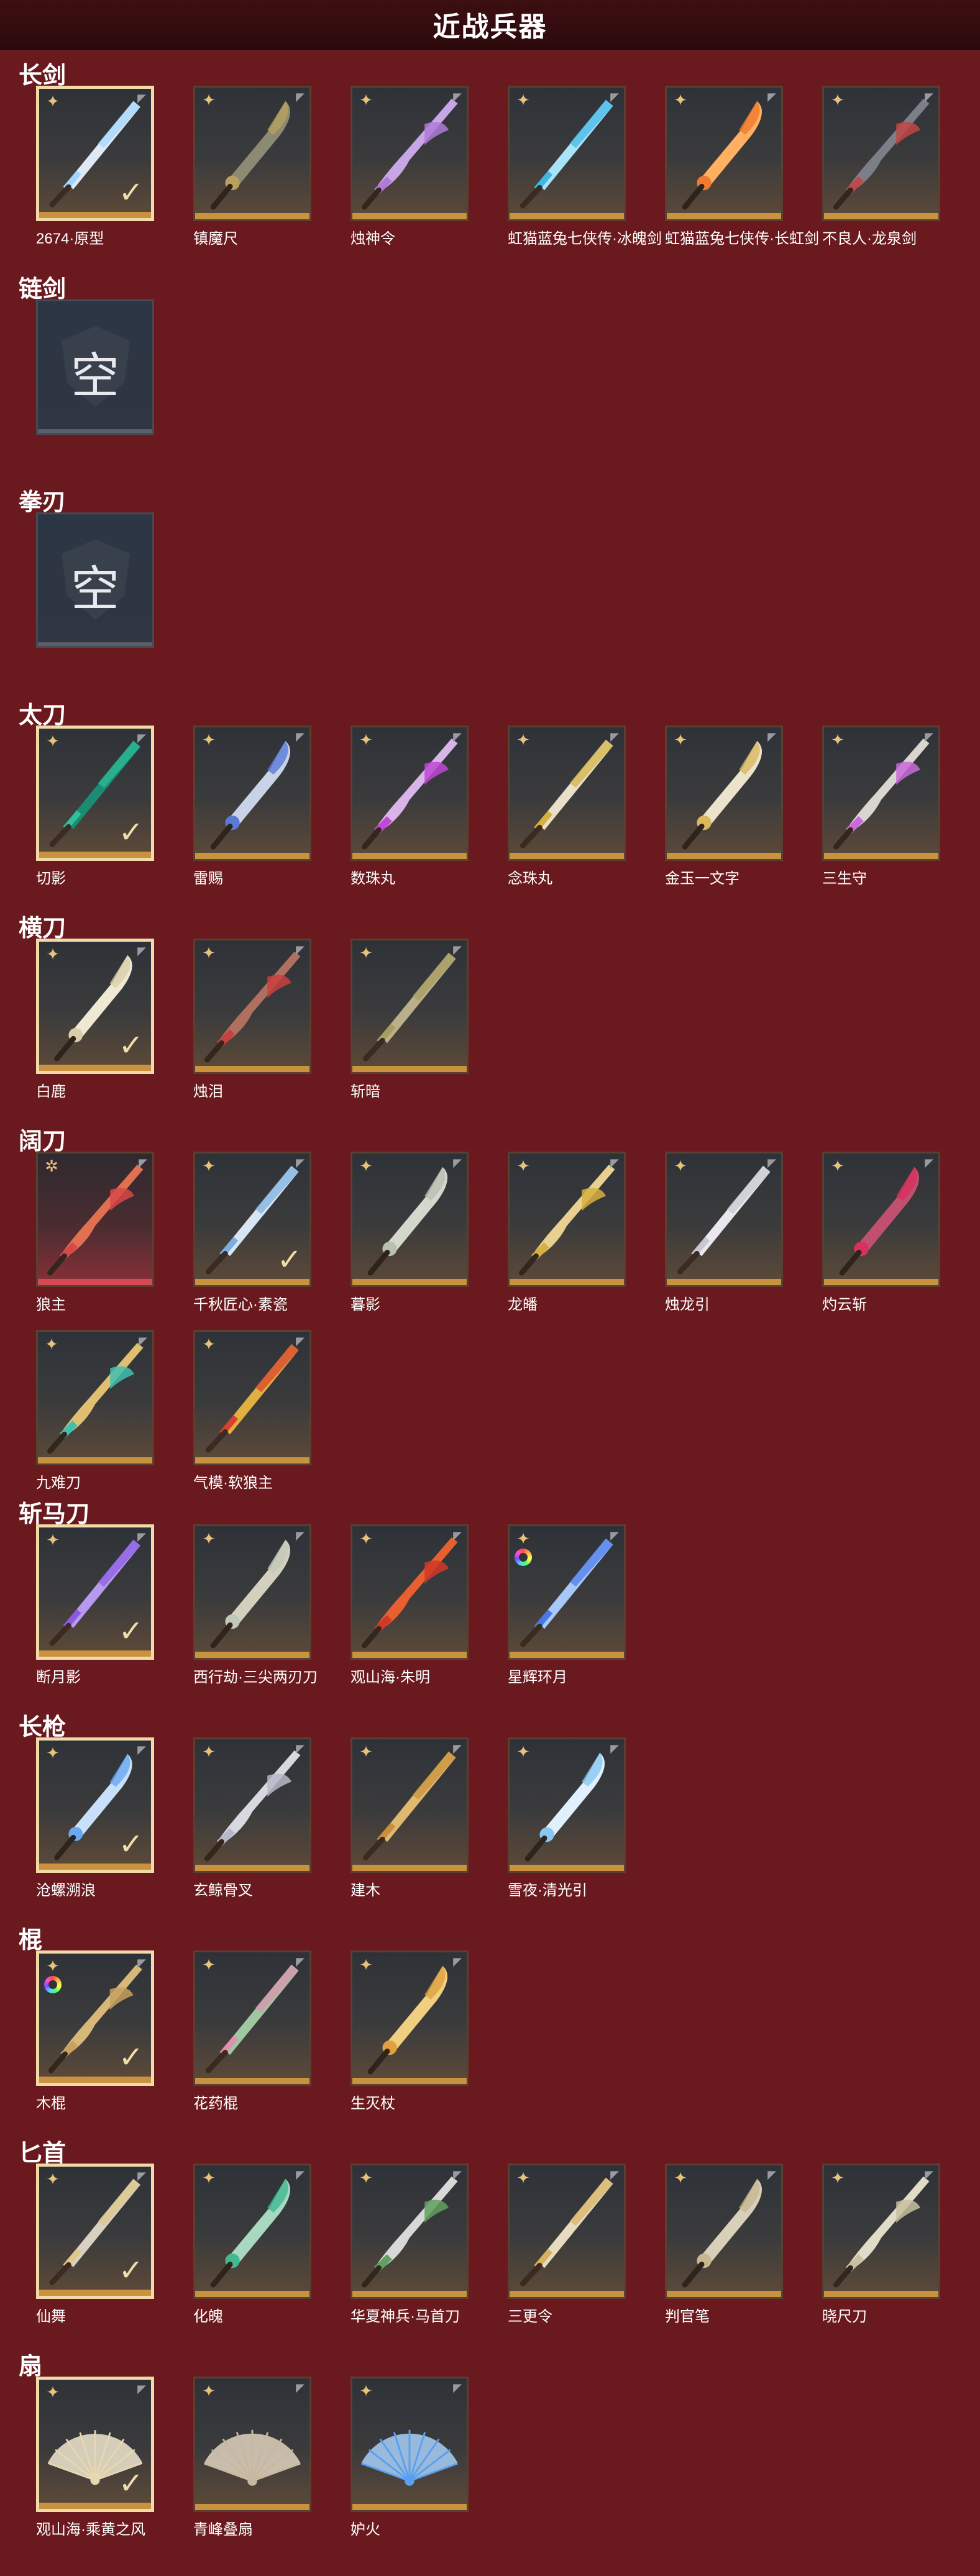 Image resolution: width=980 pixels, height=2576 pixels. I want to click on weapon-slot: ◤ ✦ ✓ 千秋匠心·素瓷, so click(254, 1242).